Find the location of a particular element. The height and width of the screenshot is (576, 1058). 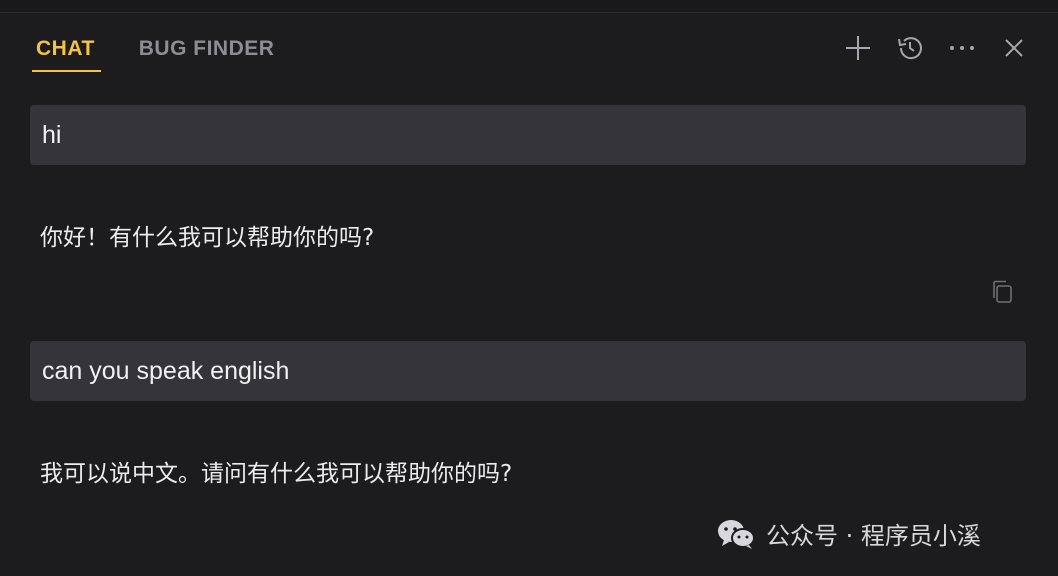

new-chat-button is located at coordinates (858, 48).